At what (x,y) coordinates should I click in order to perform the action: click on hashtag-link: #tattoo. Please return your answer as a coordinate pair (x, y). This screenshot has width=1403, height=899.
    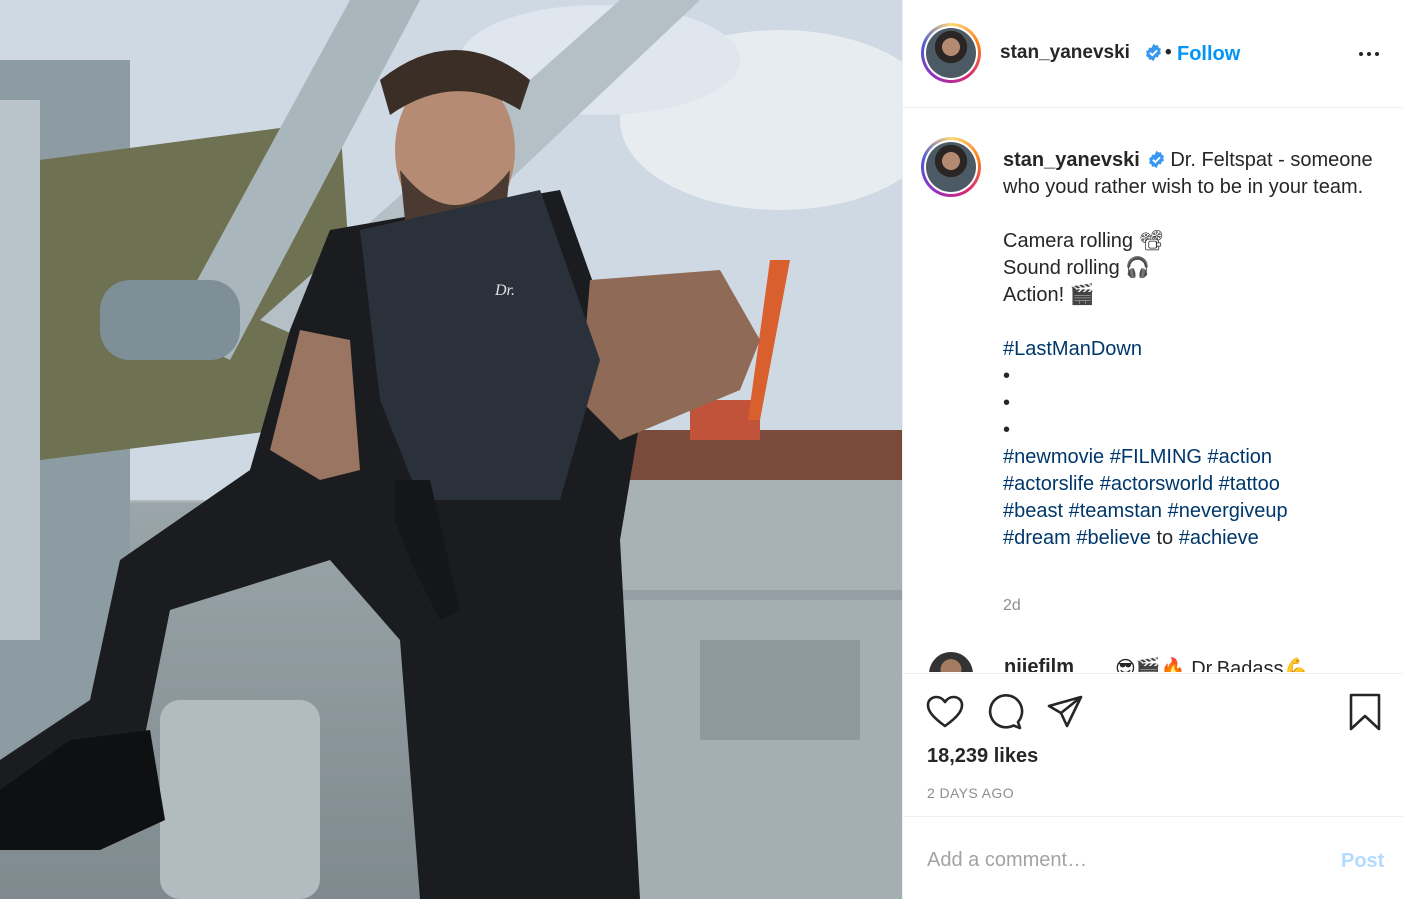
    Looking at the image, I should click on (1249, 484).